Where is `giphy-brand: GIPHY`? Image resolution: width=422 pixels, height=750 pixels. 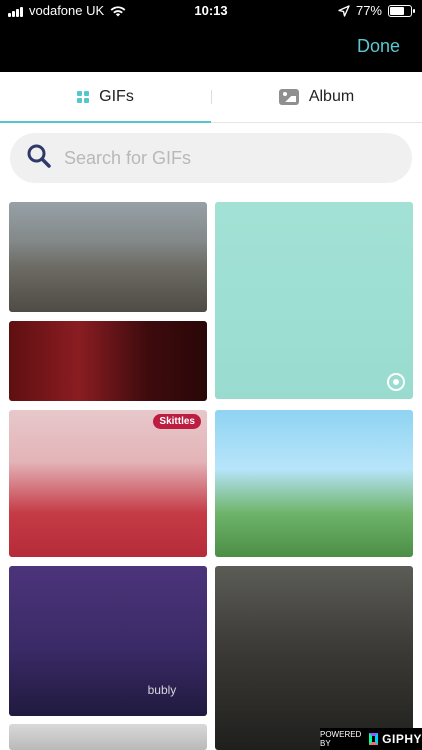
giphy-brand: GIPHY is located at coordinates (402, 739).